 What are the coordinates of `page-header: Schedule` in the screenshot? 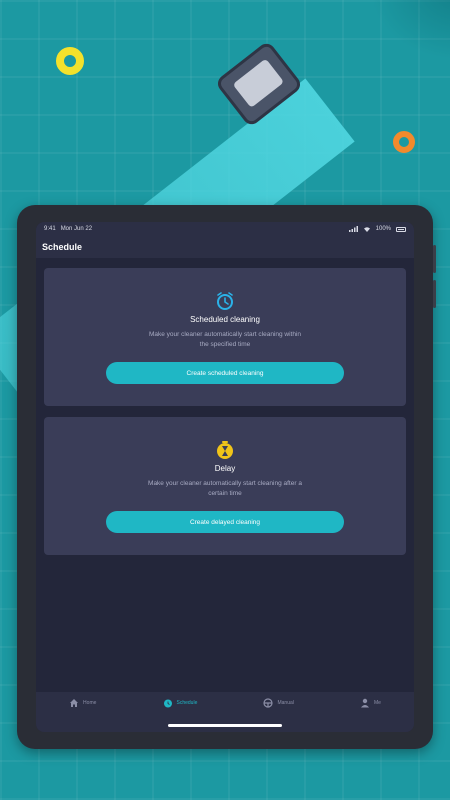 It's located at (225, 247).